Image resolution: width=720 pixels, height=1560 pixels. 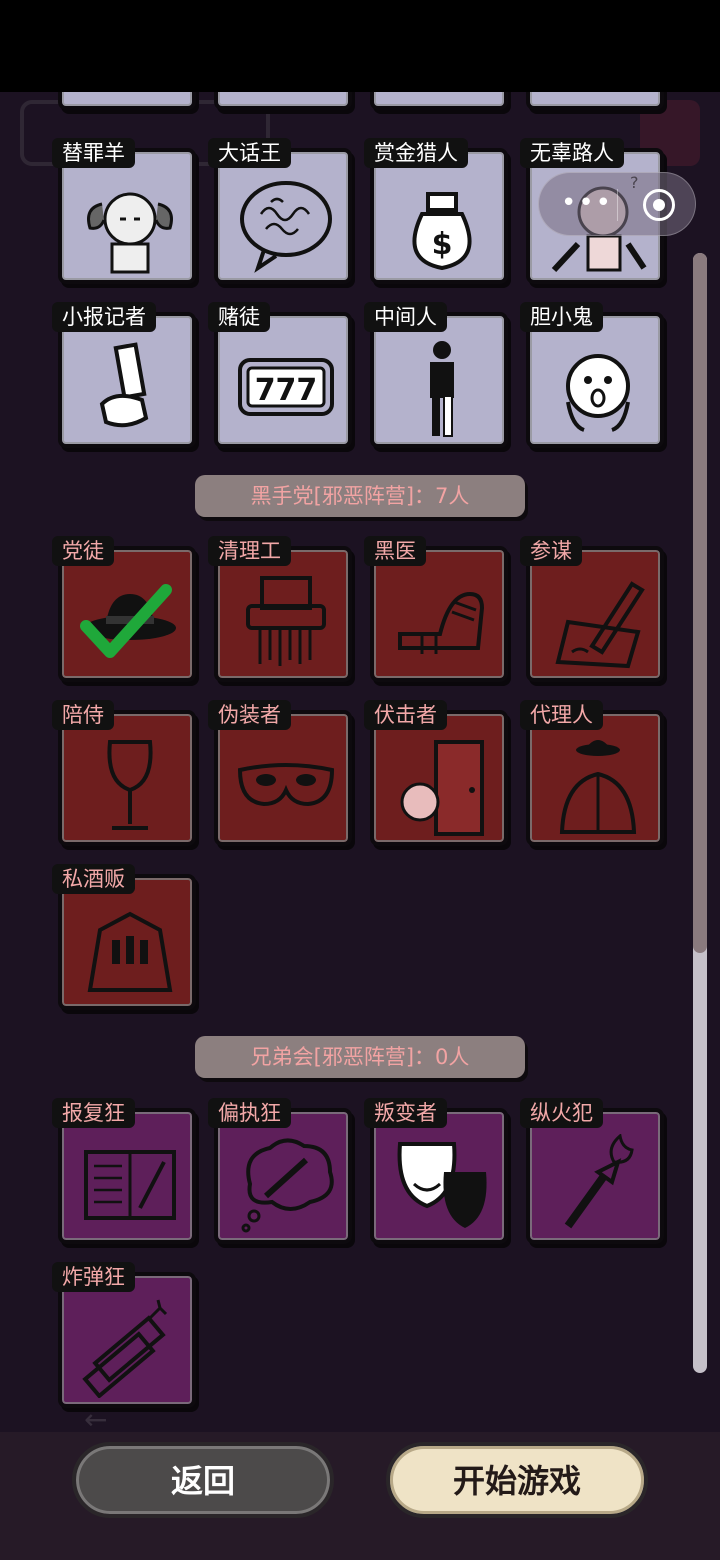 What do you see at coordinates (599, 1181) in the screenshot?
I see `torch-icon` at bounding box center [599, 1181].